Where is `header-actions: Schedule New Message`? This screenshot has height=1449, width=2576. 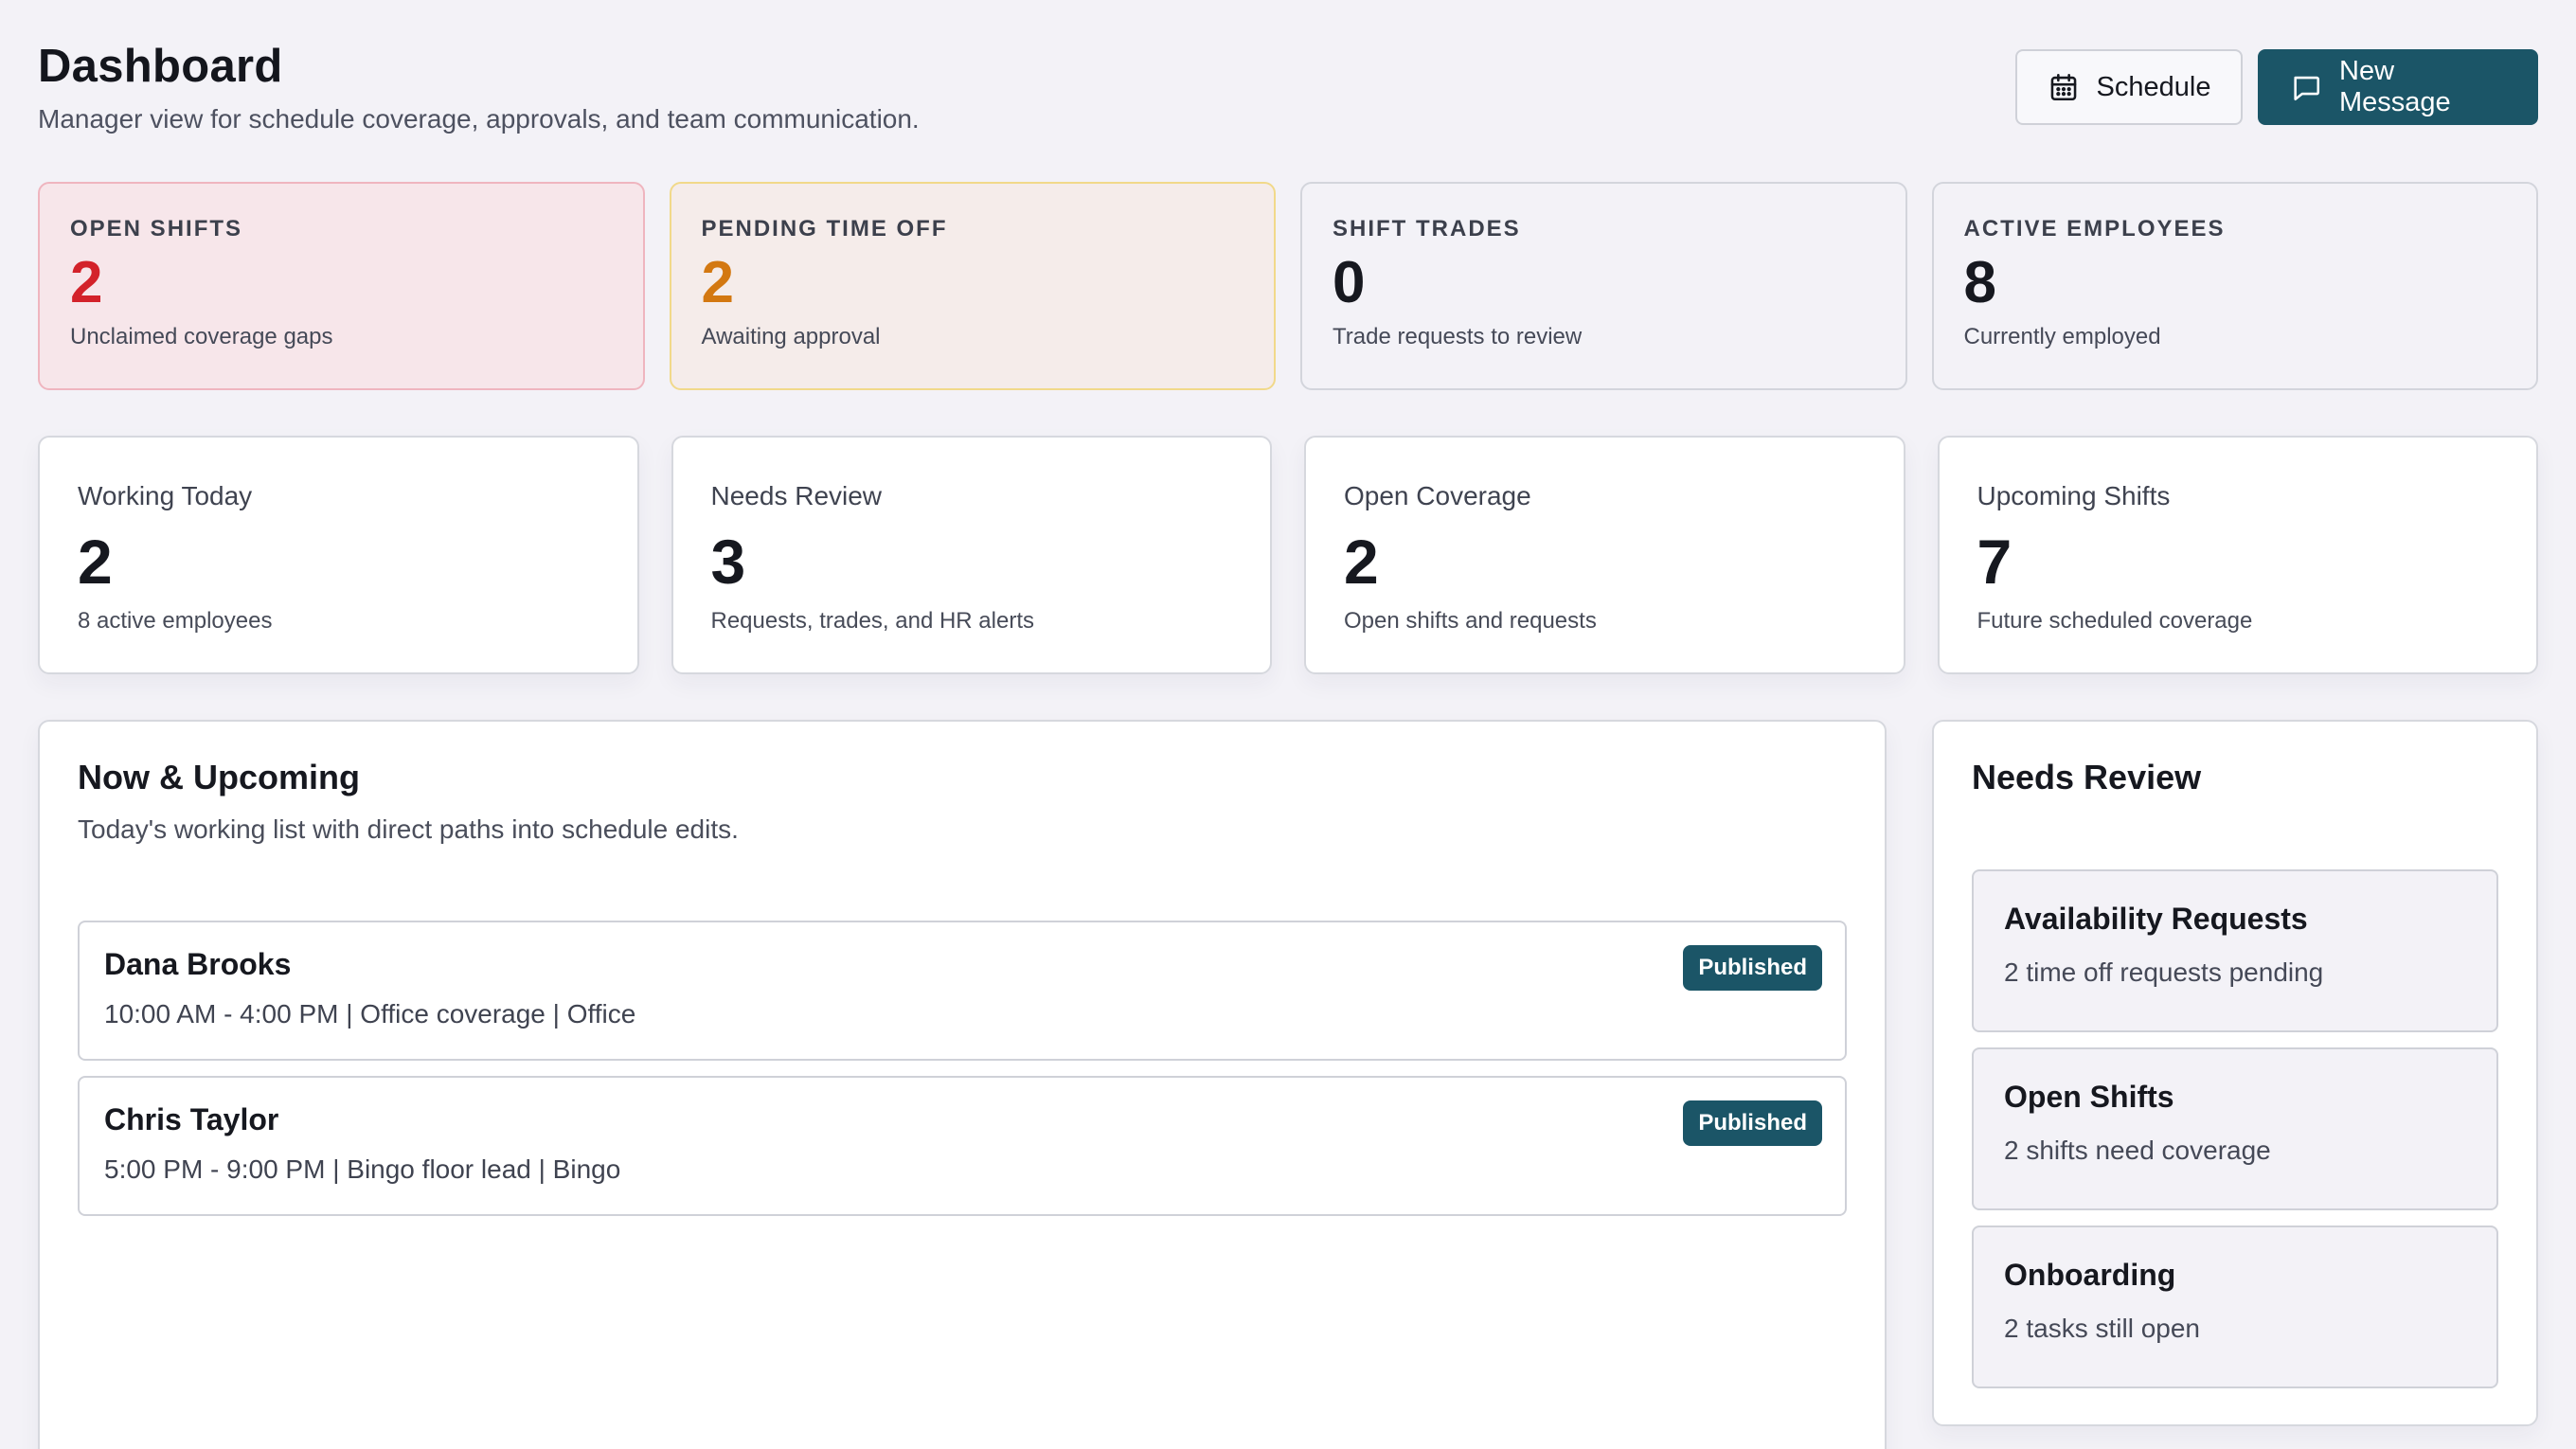 header-actions: Schedule New Message is located at coordinates (2276, 87).